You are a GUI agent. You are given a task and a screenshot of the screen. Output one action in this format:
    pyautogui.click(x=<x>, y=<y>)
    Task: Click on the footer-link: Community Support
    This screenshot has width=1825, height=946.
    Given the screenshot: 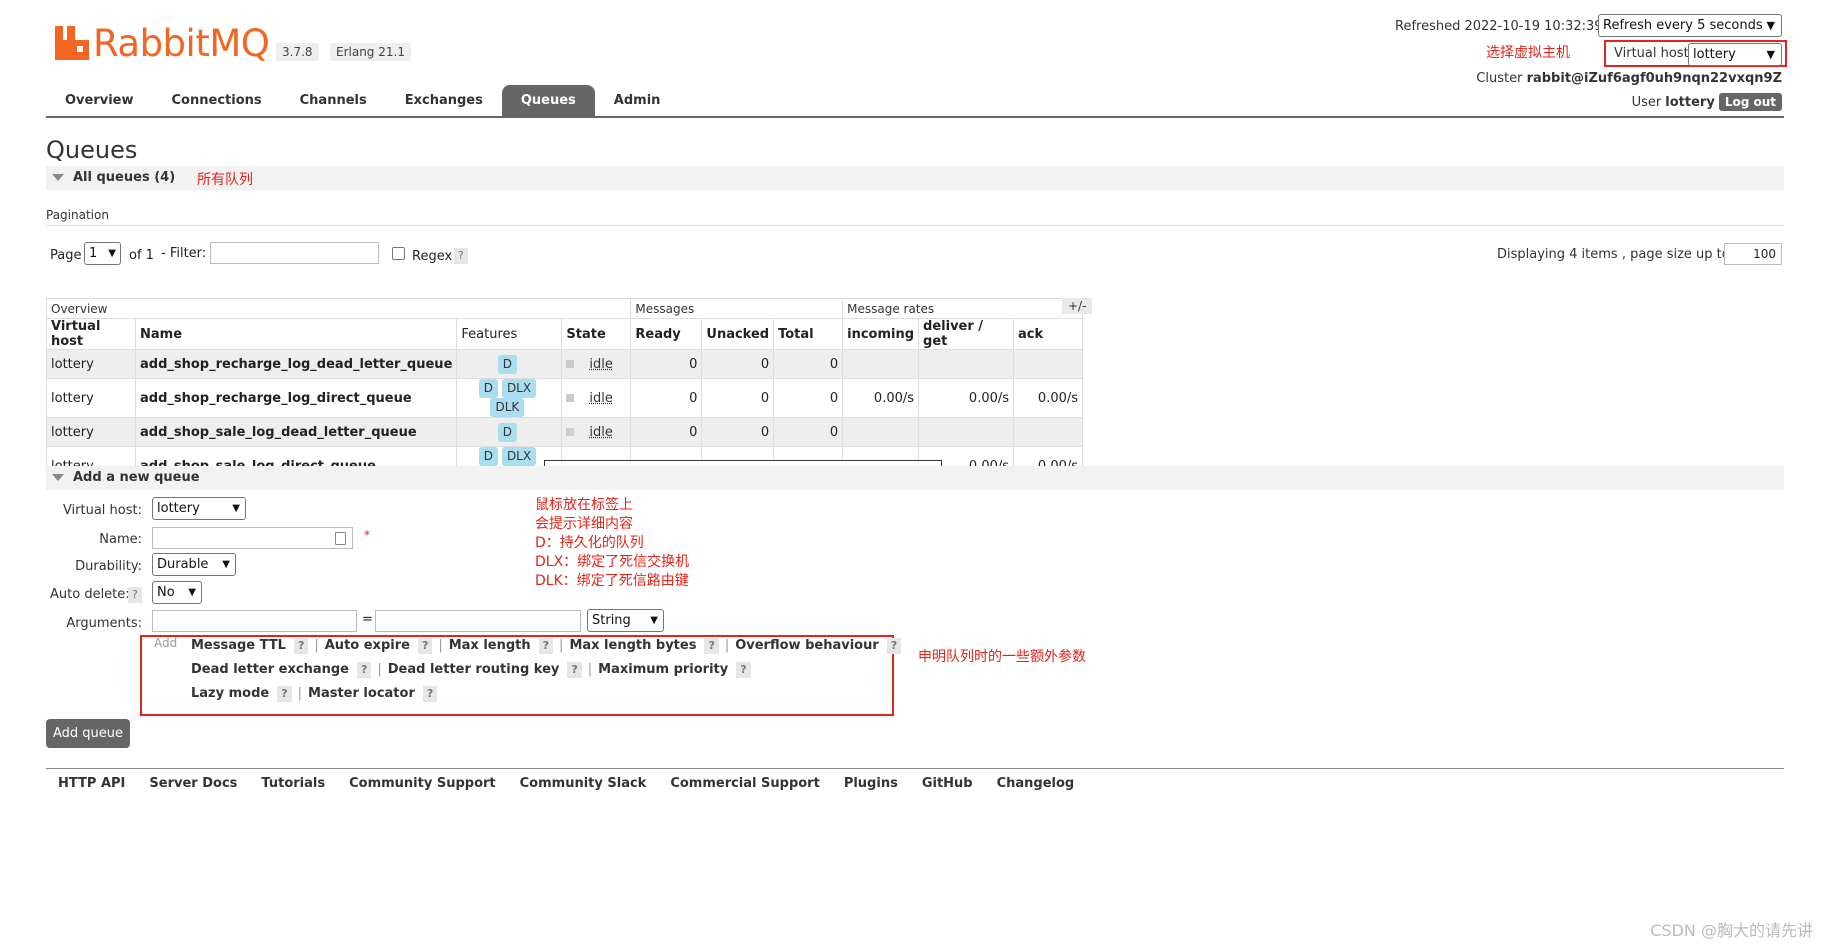 What is the action you would take?
    pyautogui.click(x=422, y=783)
    